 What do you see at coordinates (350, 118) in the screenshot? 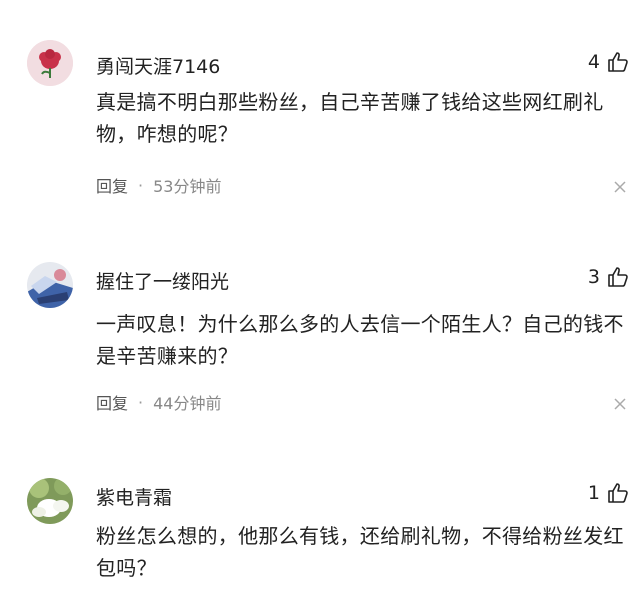
I see `comment-text: 真是搞不明白那些粉丝，自己辛苦赚了钱给这些网红刷礼物，咋想的呢？` at bounding box center [350, 118].